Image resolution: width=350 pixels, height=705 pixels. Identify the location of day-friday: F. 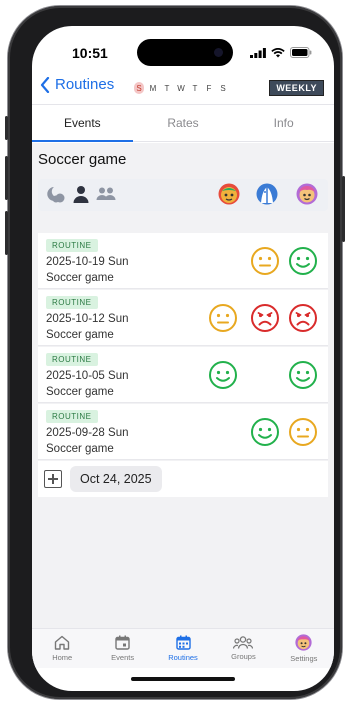
(209, 88).